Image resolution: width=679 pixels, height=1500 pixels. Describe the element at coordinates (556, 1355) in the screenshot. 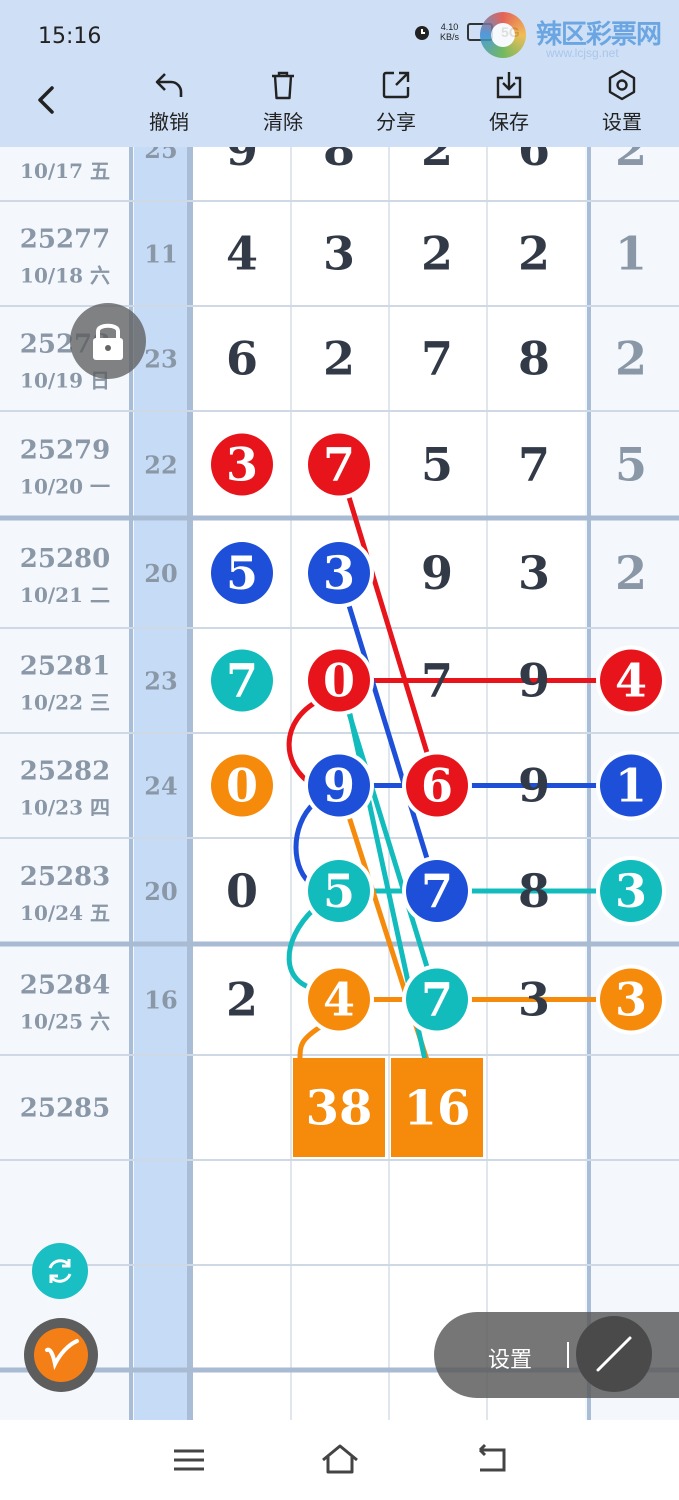

I see `settings-pill: 设置` at that location.